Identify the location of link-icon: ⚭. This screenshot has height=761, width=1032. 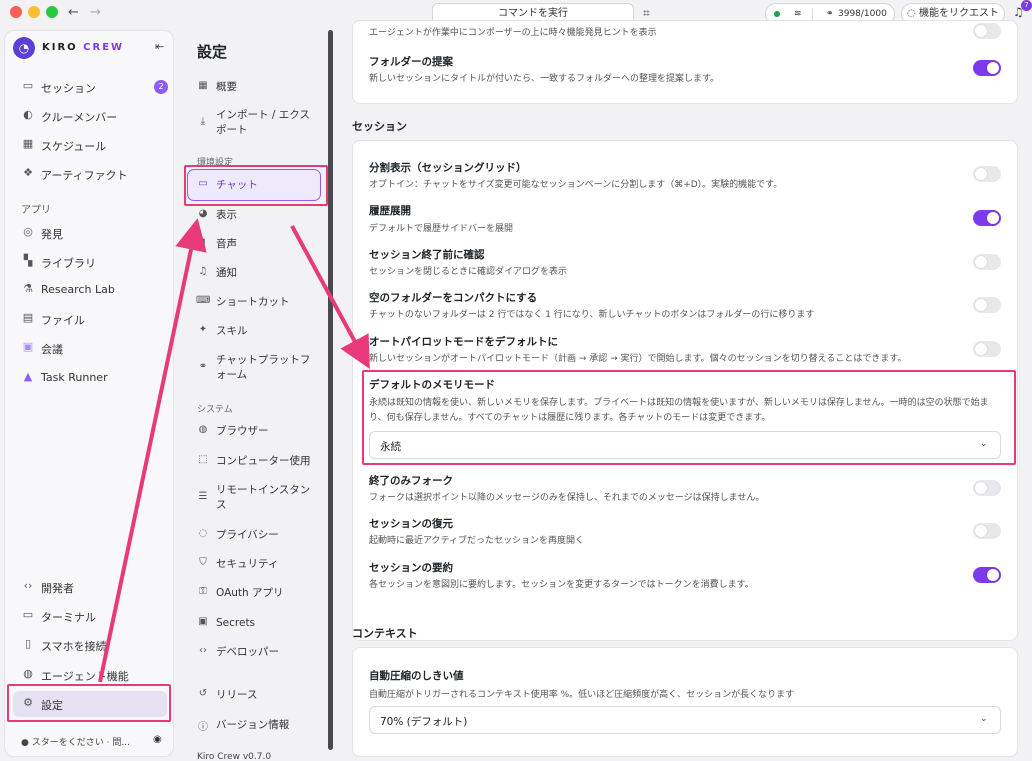
(203, 366).